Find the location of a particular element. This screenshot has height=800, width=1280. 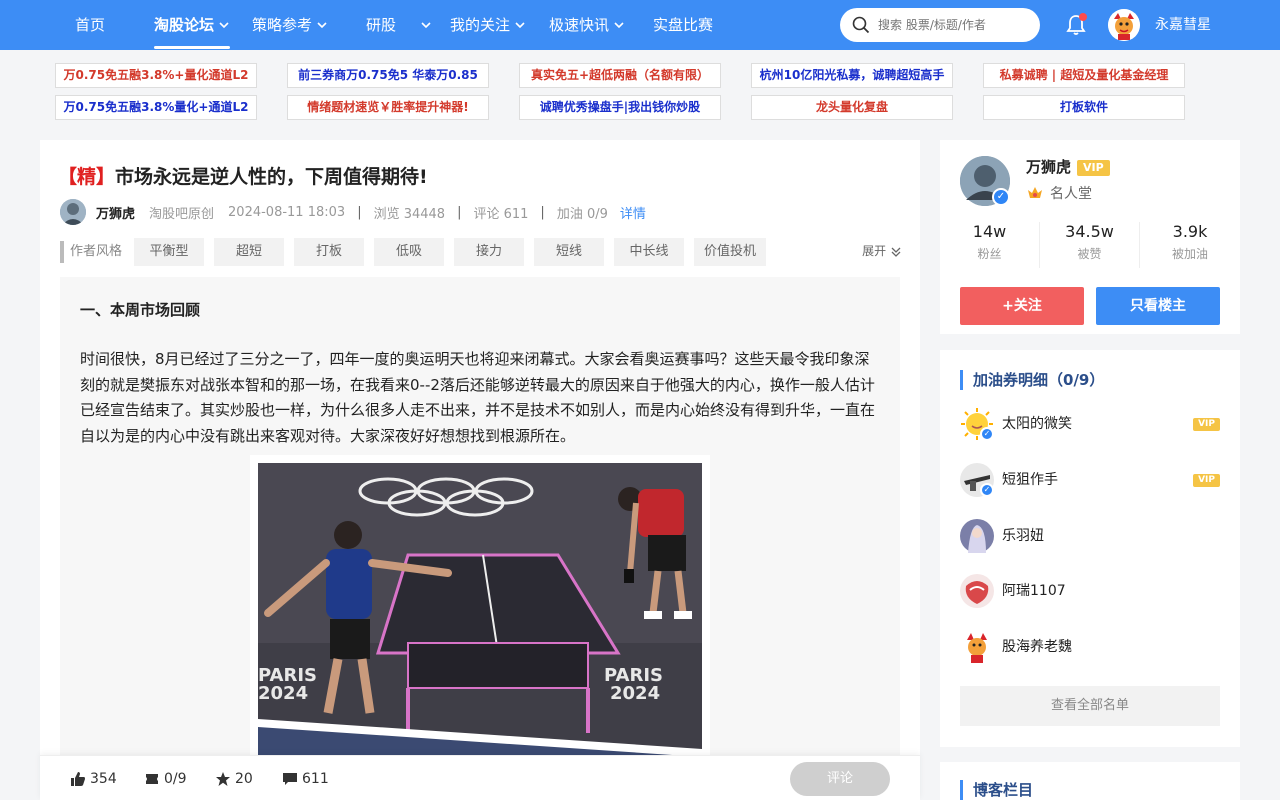

stat-likes: 34.5w 被赞 is located at coordinates (1090, 245).